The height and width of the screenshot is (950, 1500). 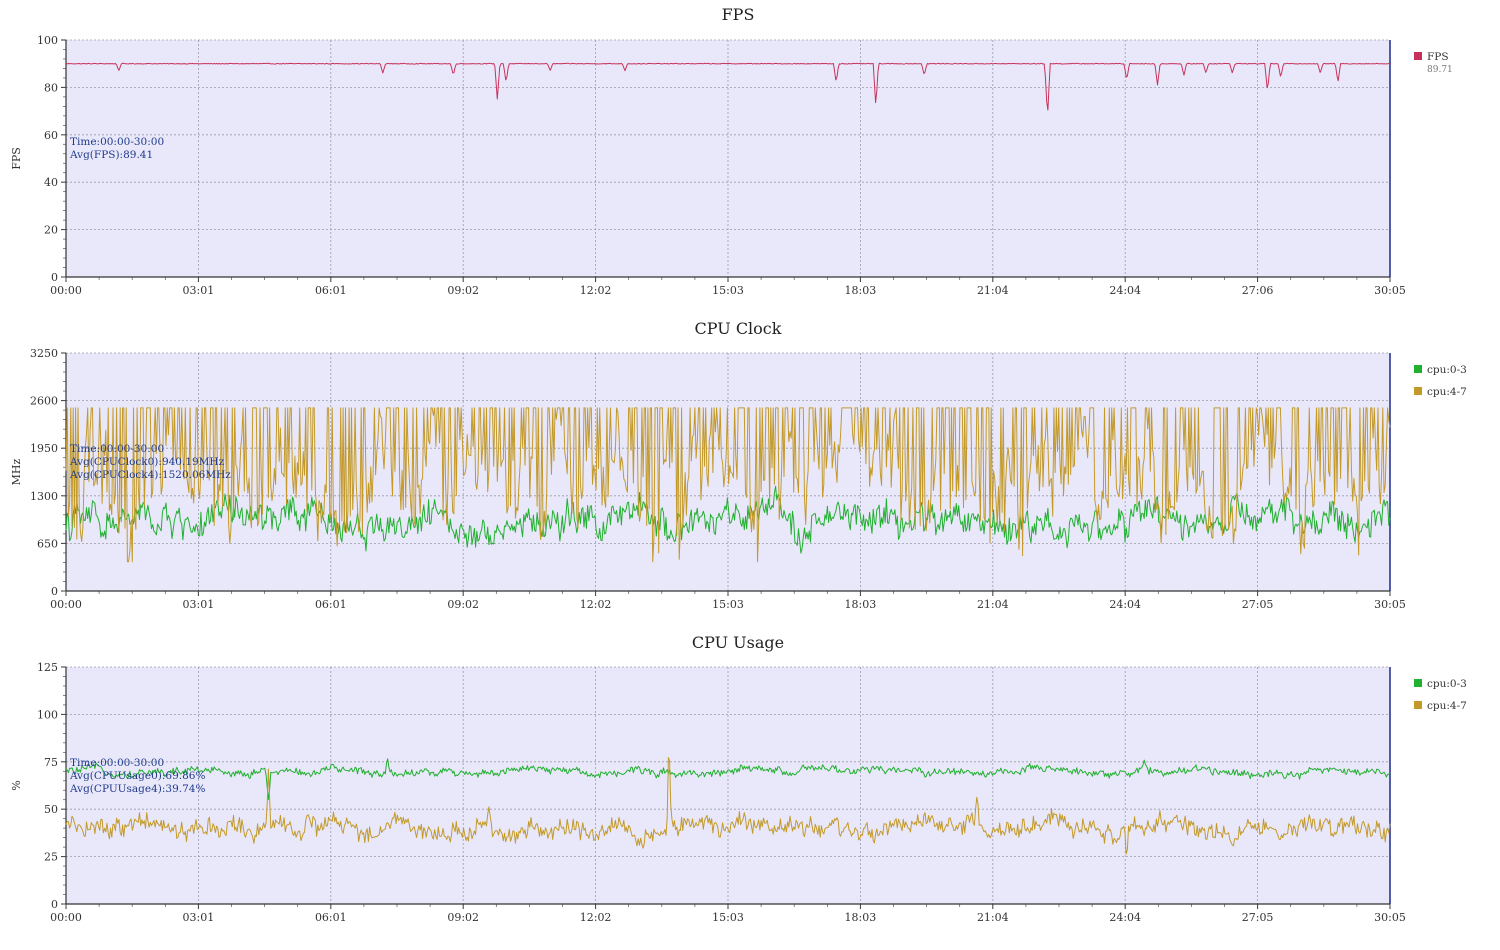 I want to click on legend-label: FPS, so click(x=1438, y=57).